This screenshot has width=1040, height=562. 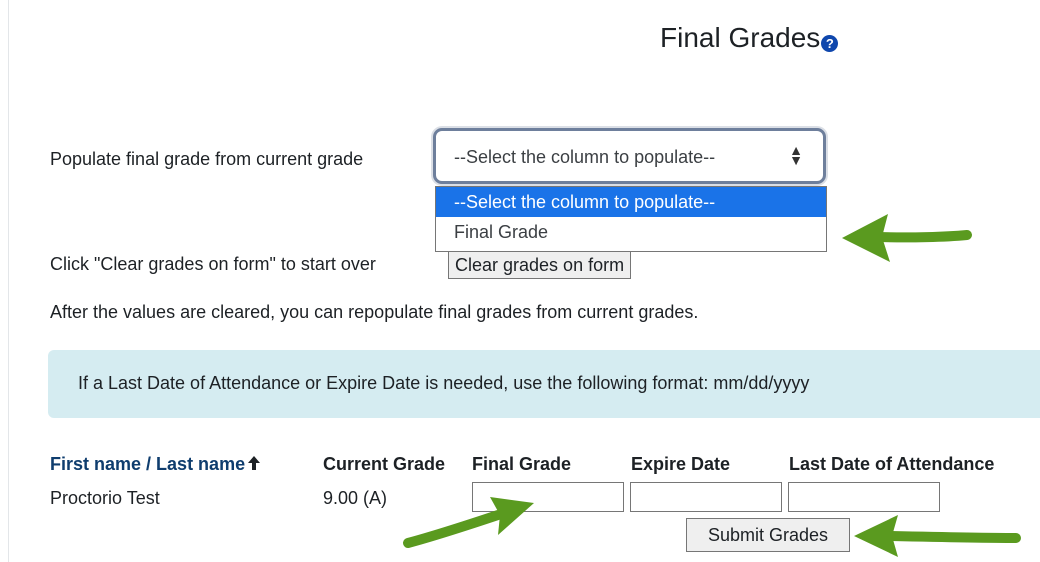 What do you see at coordinates (892, 464) in the screenshot?
I see `header-last-attendance: Last Date of Attendance` at bounding box center [892, 464].